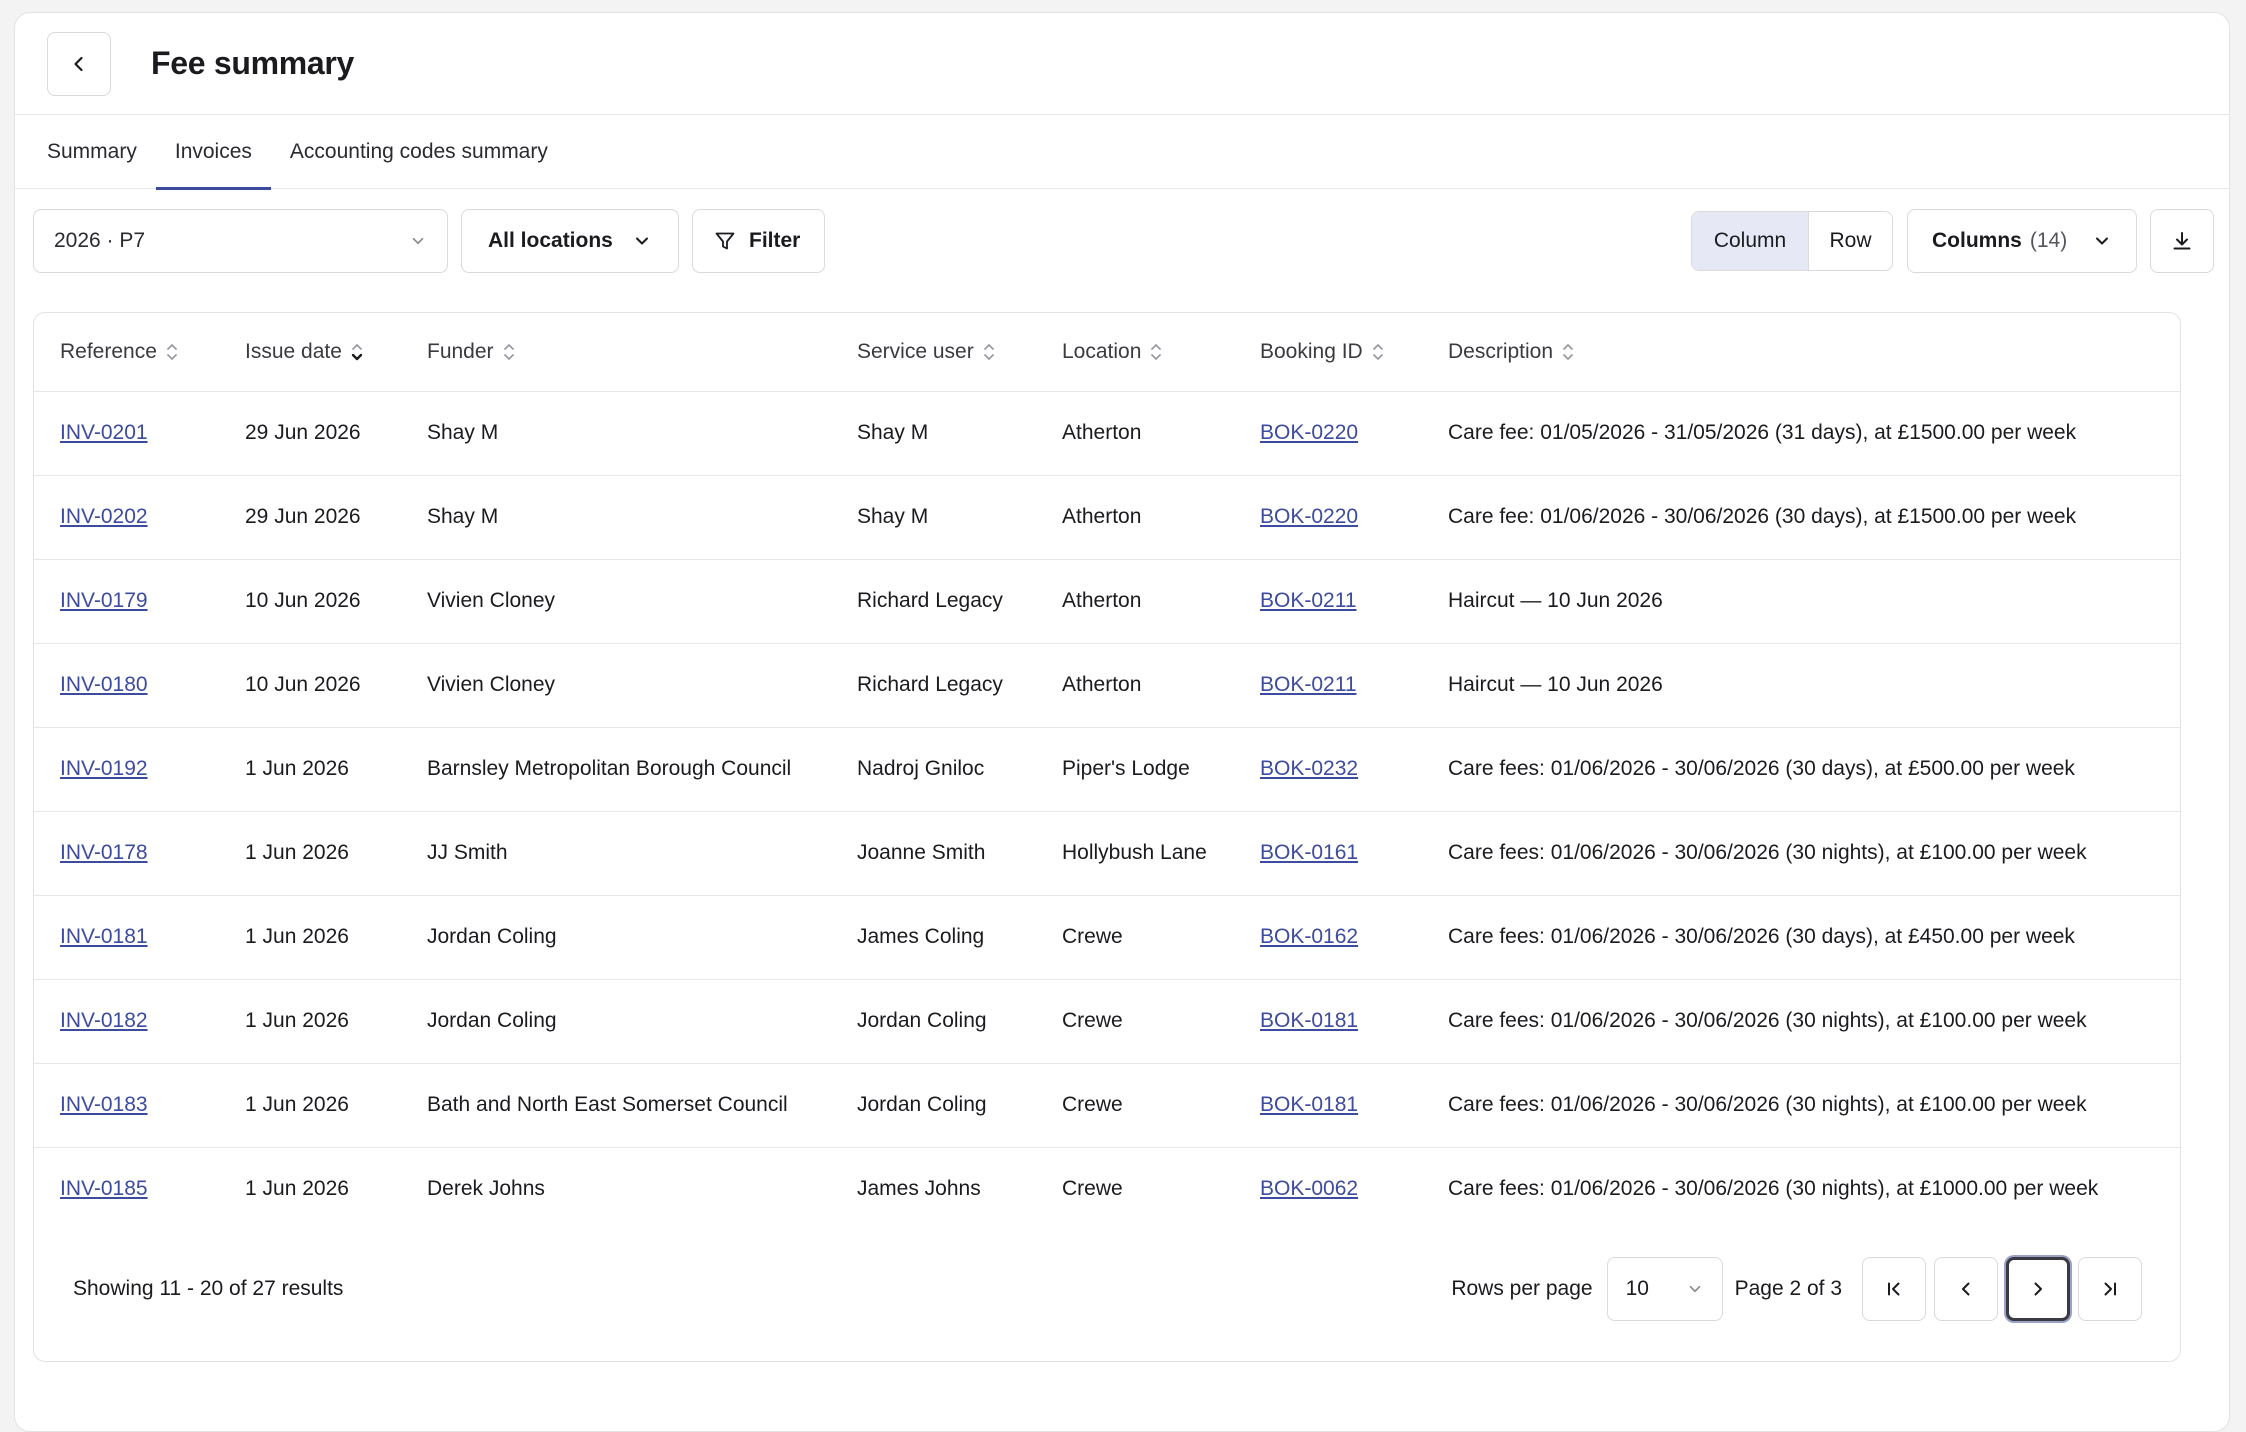 The image size is (2246, 1432). What do you see at coordinates (213, 152) in the screenshot?
I see `tab-invoices: Invoices` at bounding box center [213, 152].